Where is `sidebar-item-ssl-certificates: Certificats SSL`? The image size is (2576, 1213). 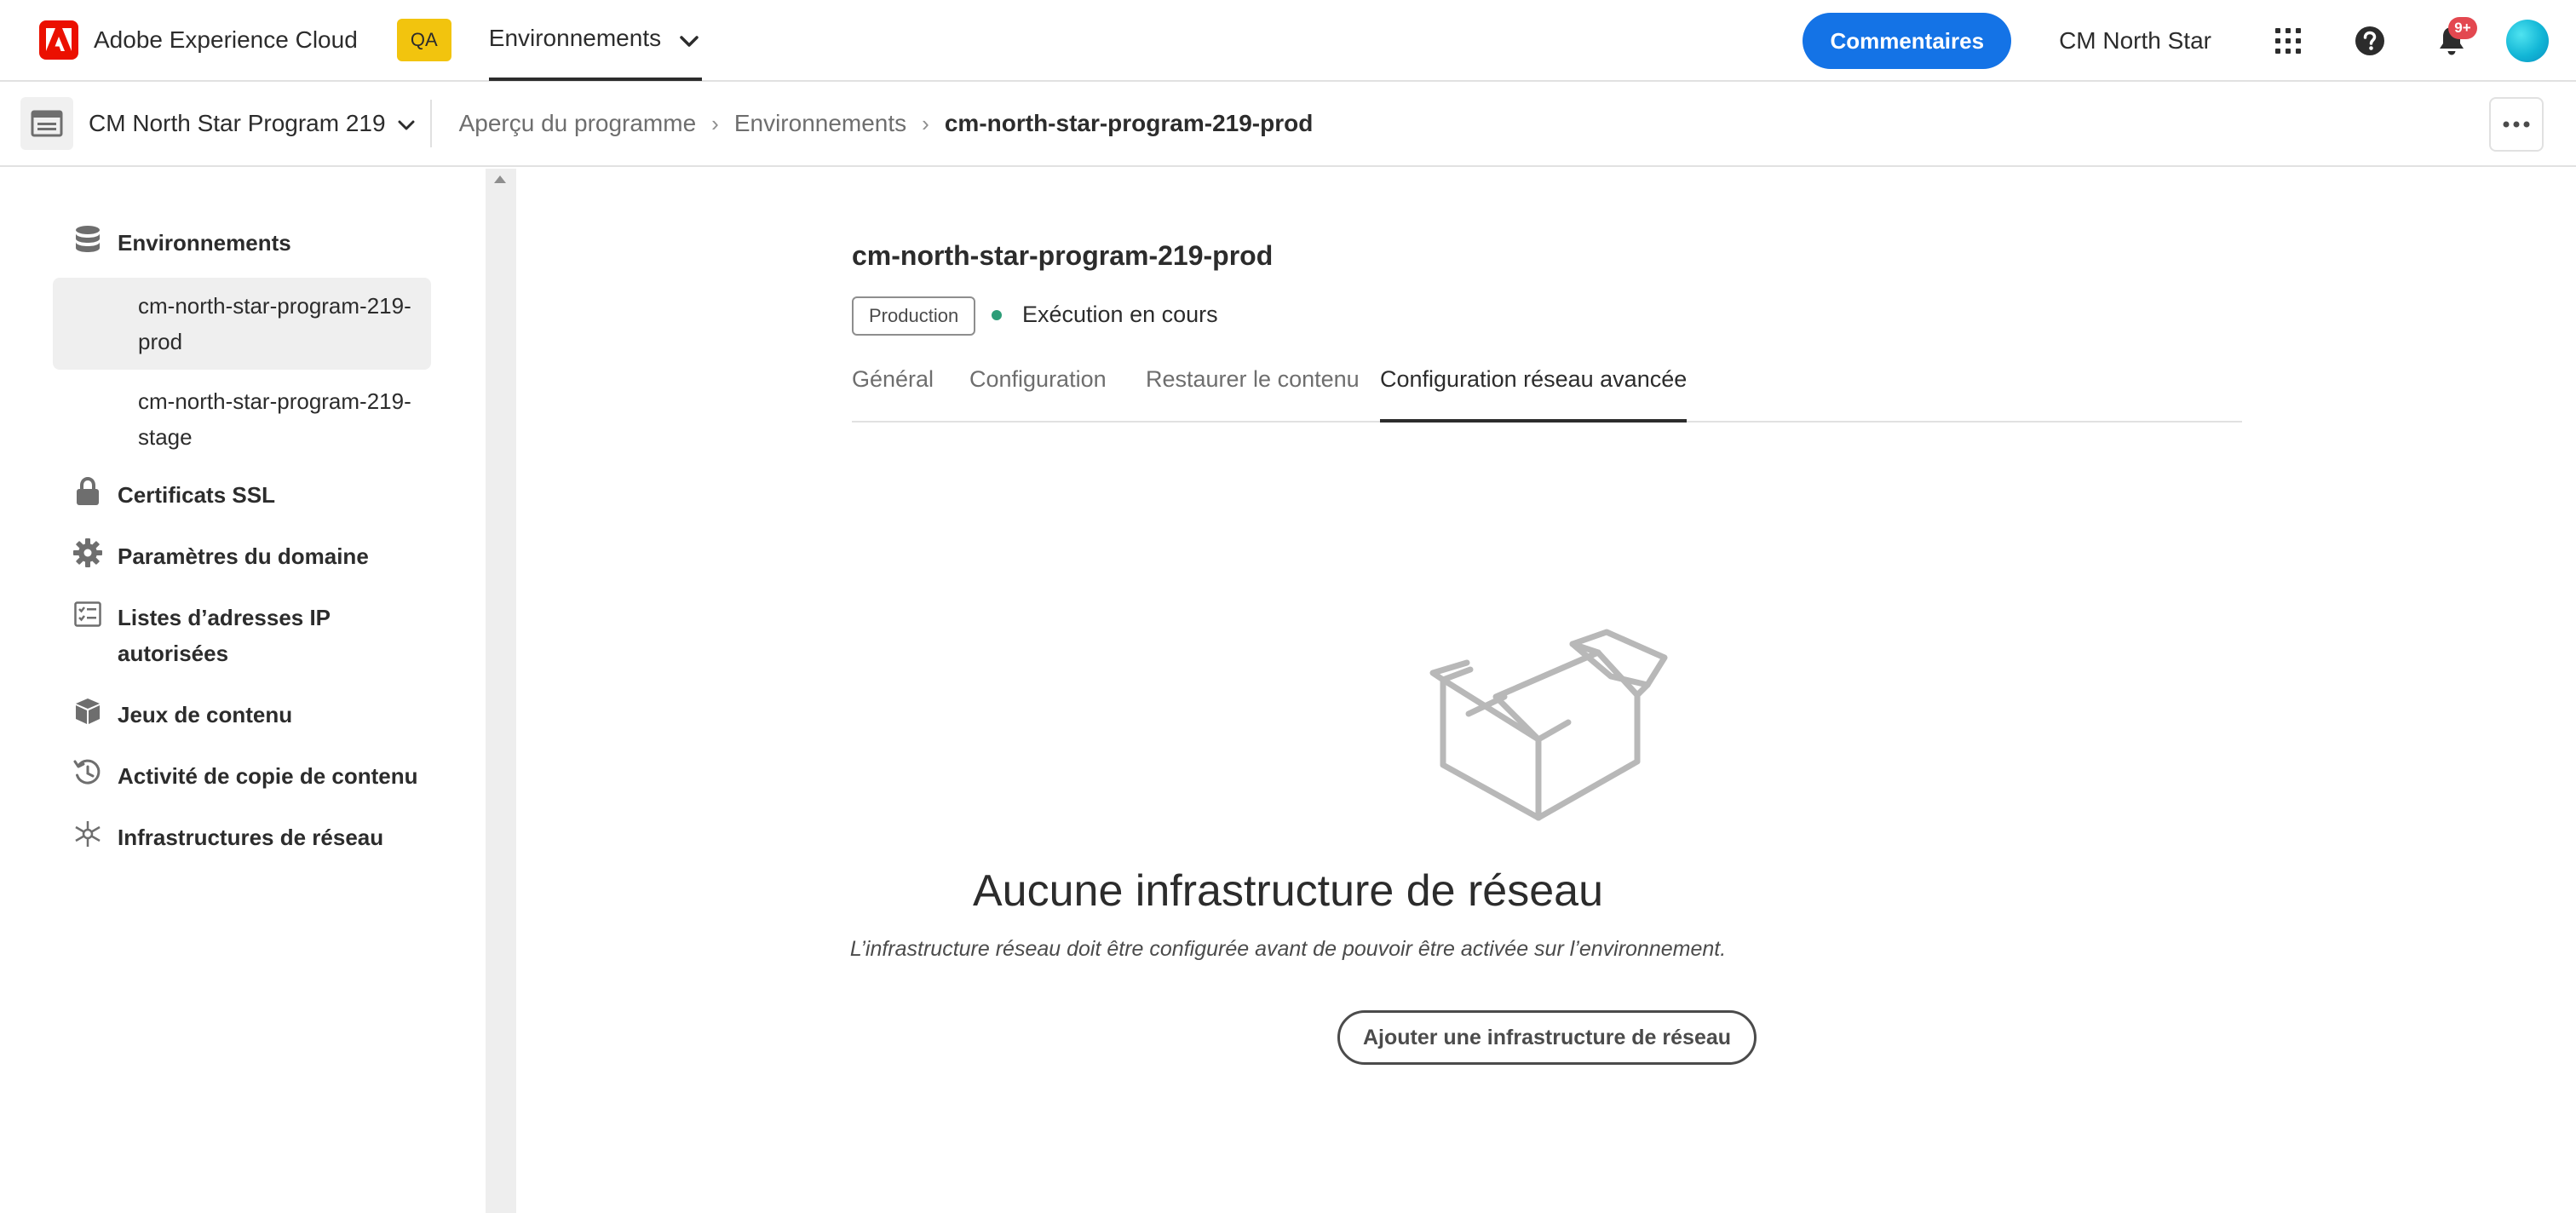
sidebar-item-ssl-certificates: Certificats SSL is located at coordinates (174, 495).